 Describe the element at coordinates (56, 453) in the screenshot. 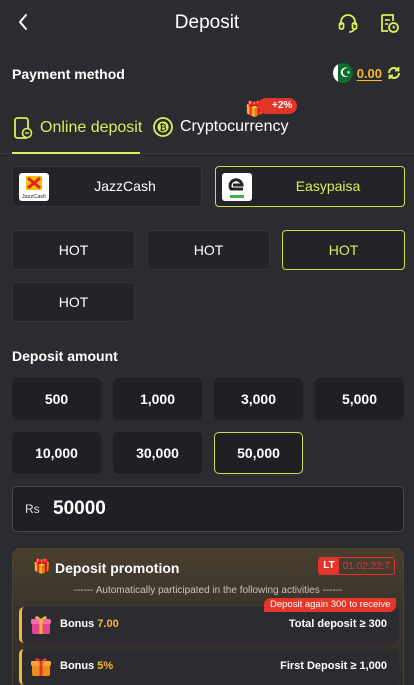

I see `amount-option: 10,000` at that location.